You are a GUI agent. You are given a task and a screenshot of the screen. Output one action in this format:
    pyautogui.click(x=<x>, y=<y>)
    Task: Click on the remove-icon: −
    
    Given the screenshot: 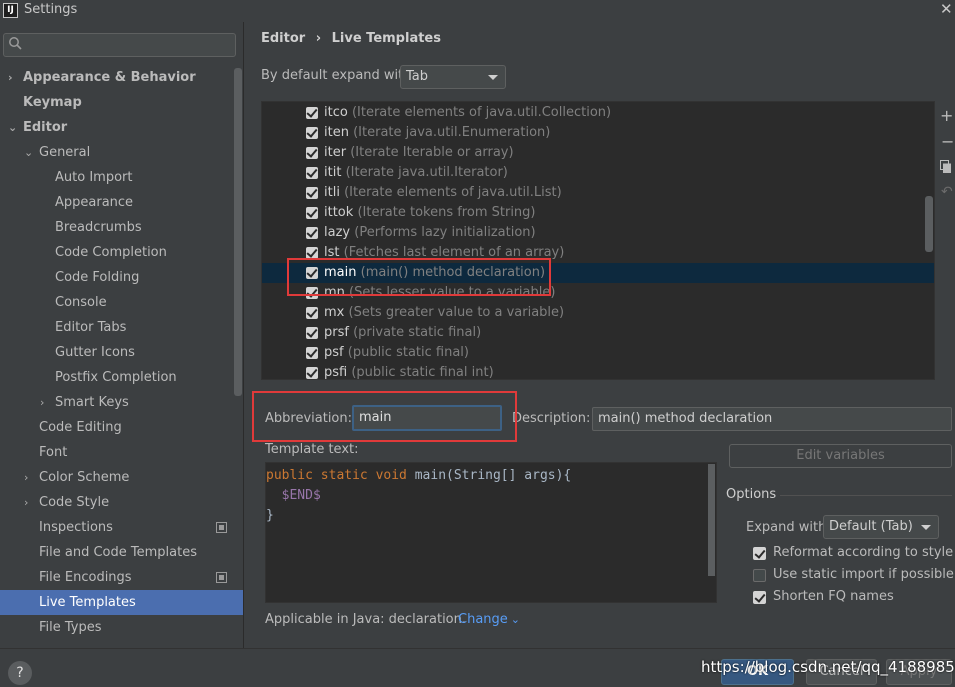 What is the action you would take?
    pyautogui.click(x=947, y=141)
    